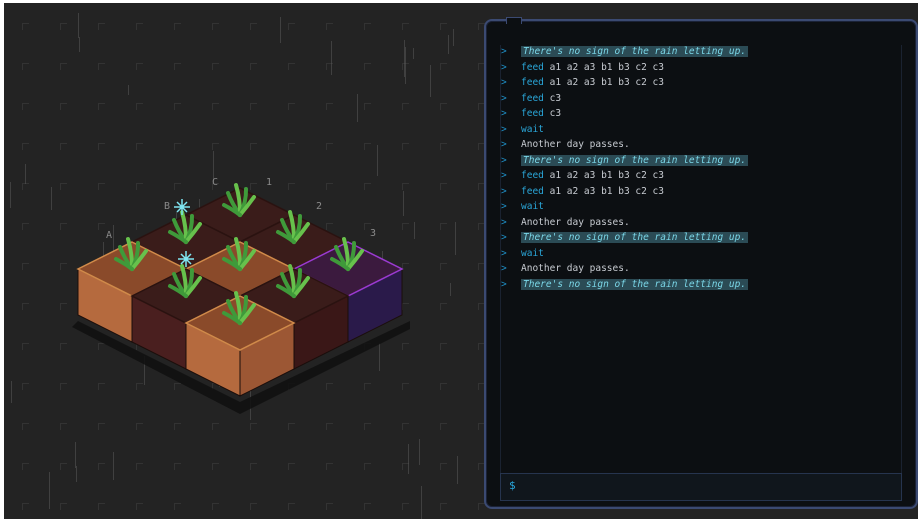 This screenshot has width=921, height=522. I want to click on command-input, so click(715, 487).